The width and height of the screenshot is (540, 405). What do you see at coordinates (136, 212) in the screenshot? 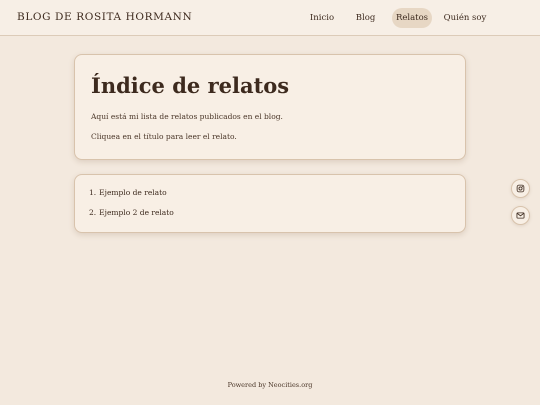
I see `story-link: Ejemplo 2 de relato` at bounding box center [136, 212].